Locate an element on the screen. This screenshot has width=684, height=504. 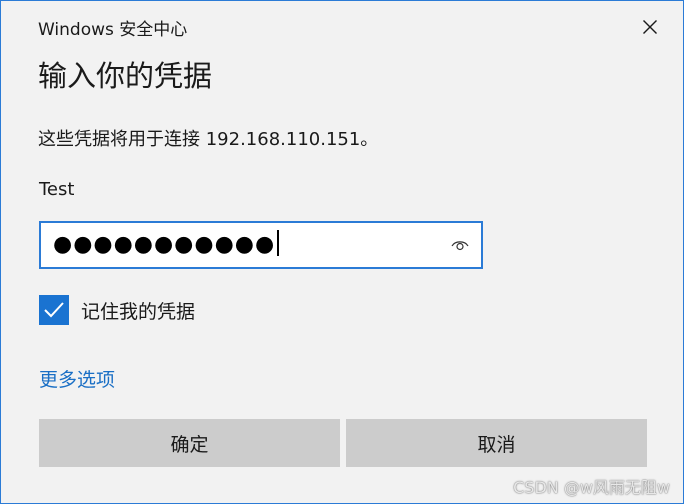
eye-icon is located at coordinates (460, 246).